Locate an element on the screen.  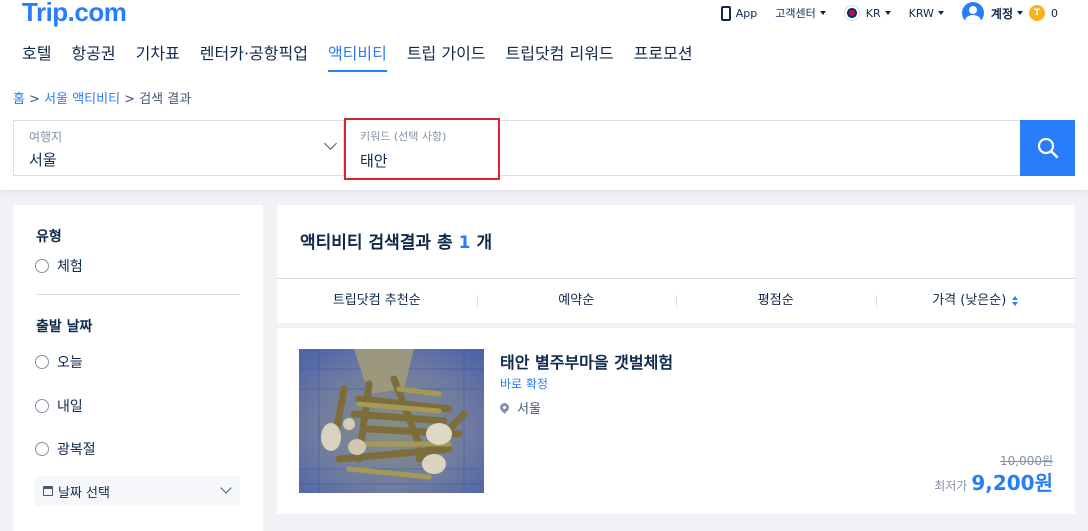
nav-rewards: 트립닷컴 리워드 is located at coordinates (560, 56).